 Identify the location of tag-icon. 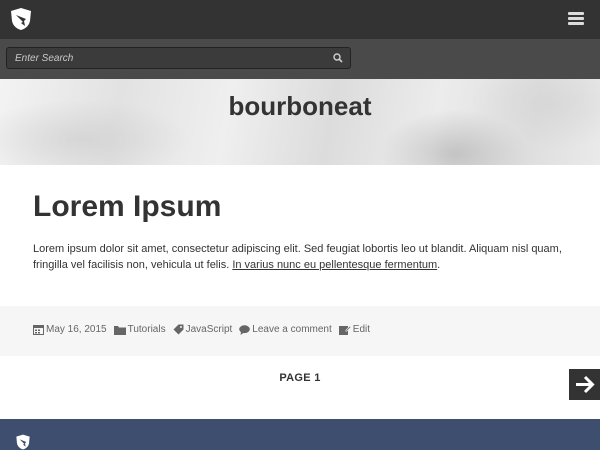
(178, 329).